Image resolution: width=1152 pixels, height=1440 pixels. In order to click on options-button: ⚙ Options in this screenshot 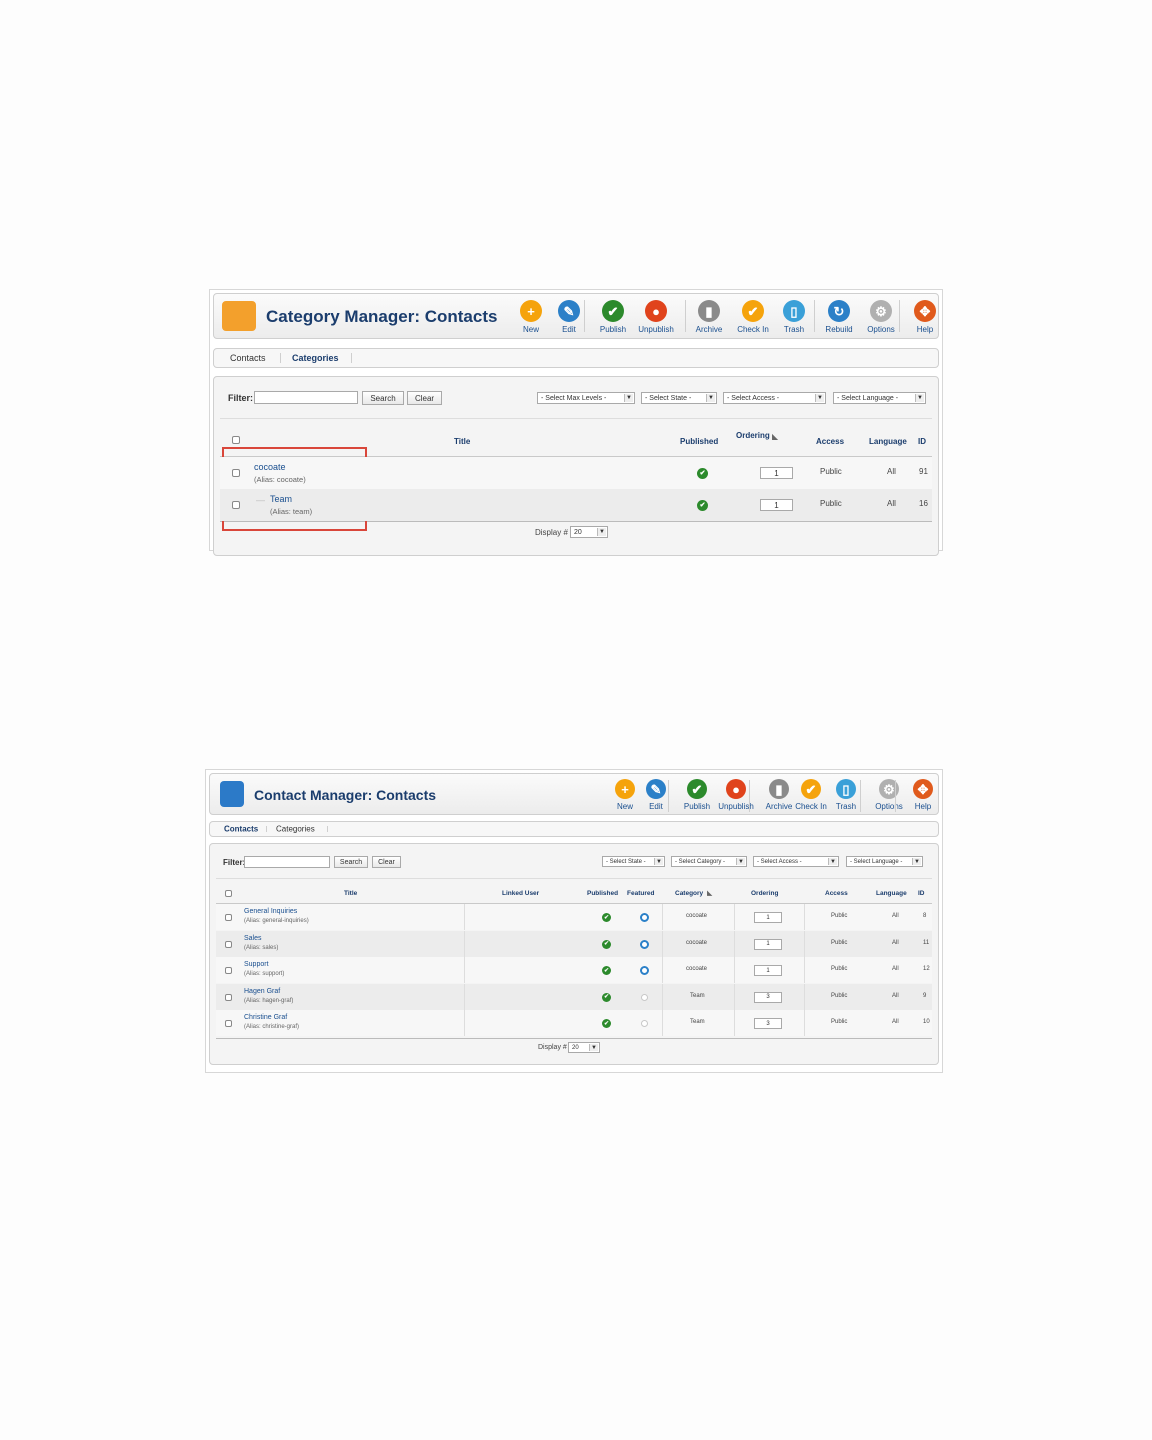, I will do `click(881, 317)`.